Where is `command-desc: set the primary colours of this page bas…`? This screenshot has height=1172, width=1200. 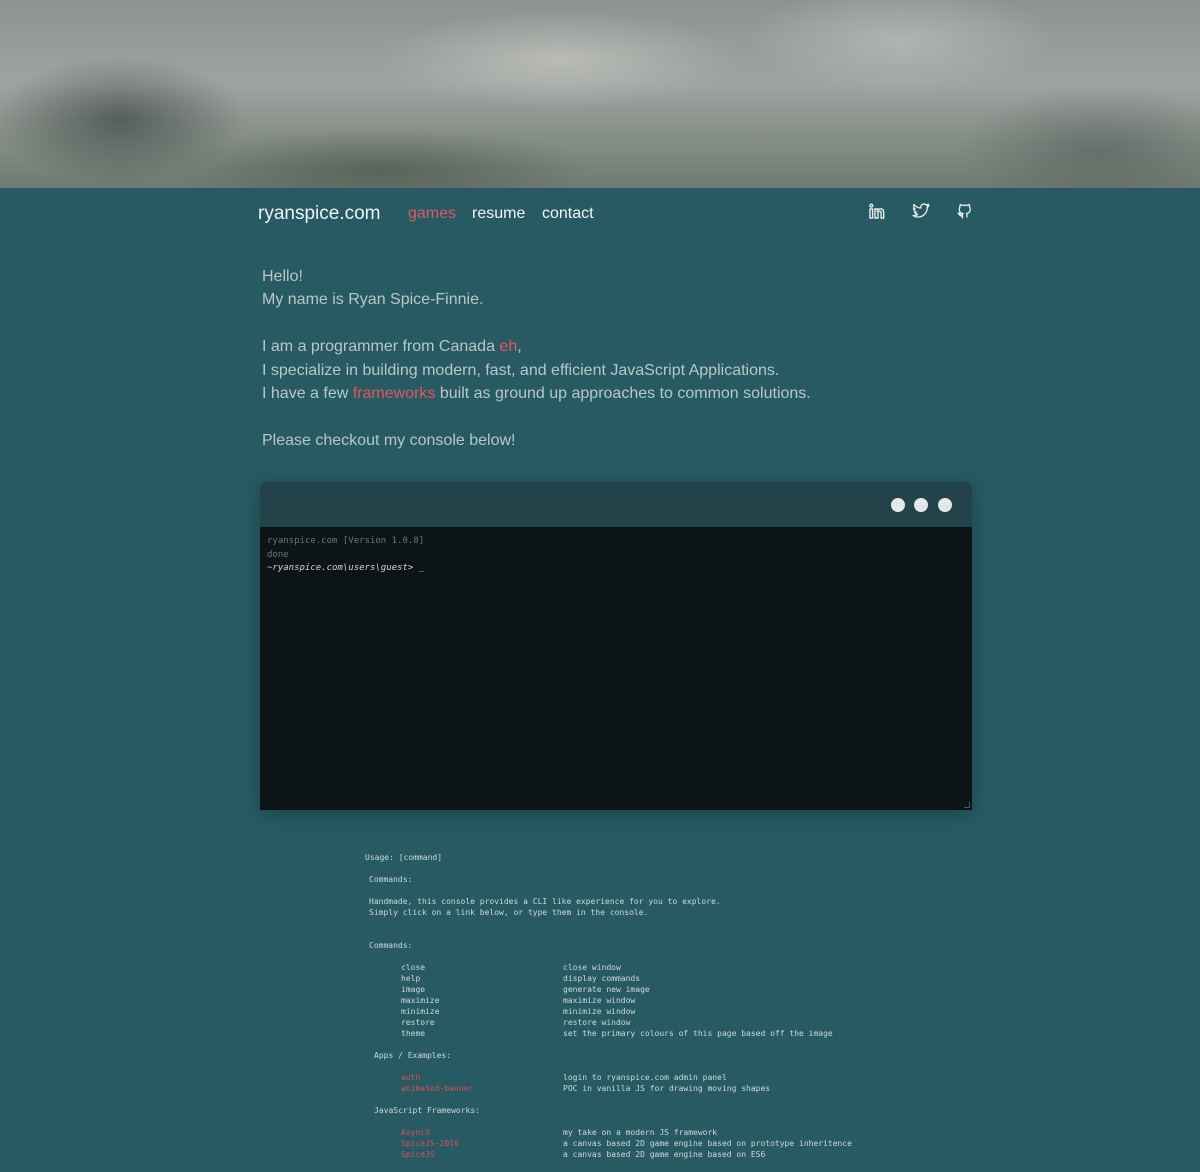 command-desc: set the primary colours of this page bas… is located at coordinates (698, 1033).